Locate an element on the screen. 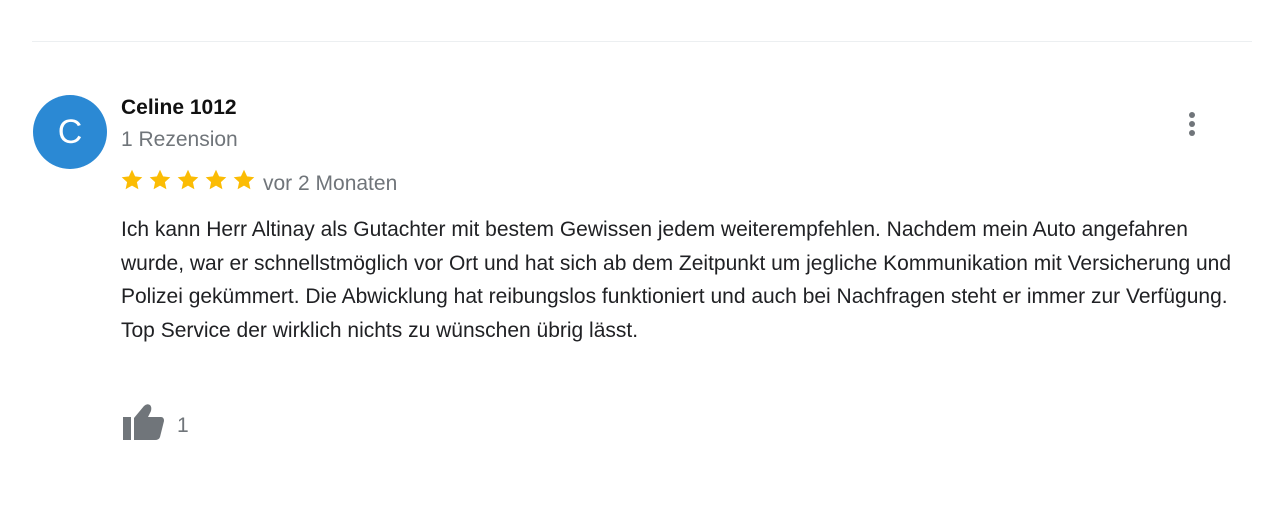 Image resolution: width=1280 pixels, height=523 pixels. more-options-button is located at coordinates (1192, 124).